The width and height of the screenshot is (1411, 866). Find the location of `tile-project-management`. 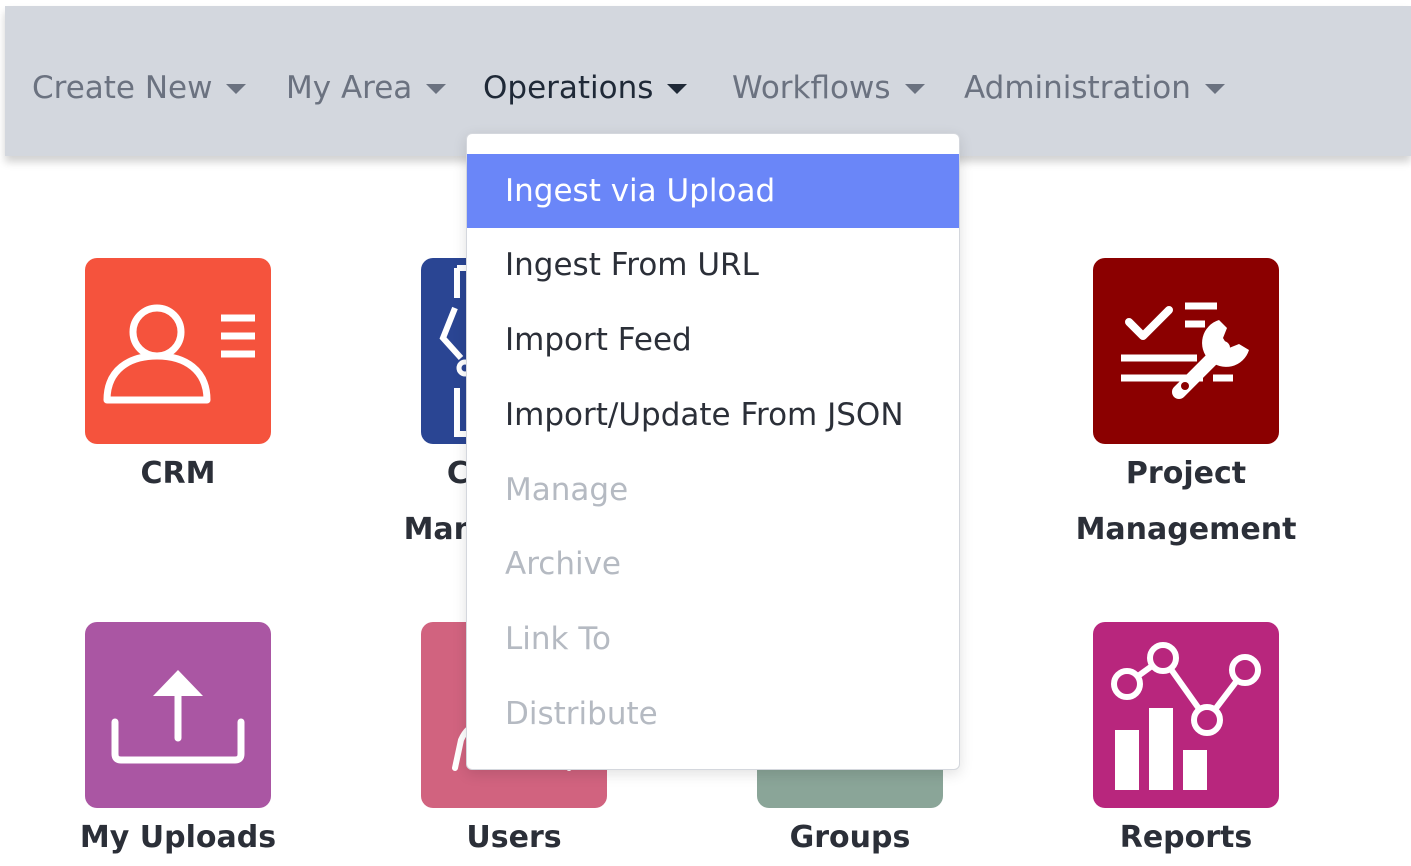

tile-project-management is located at coordinates (1186, 351).